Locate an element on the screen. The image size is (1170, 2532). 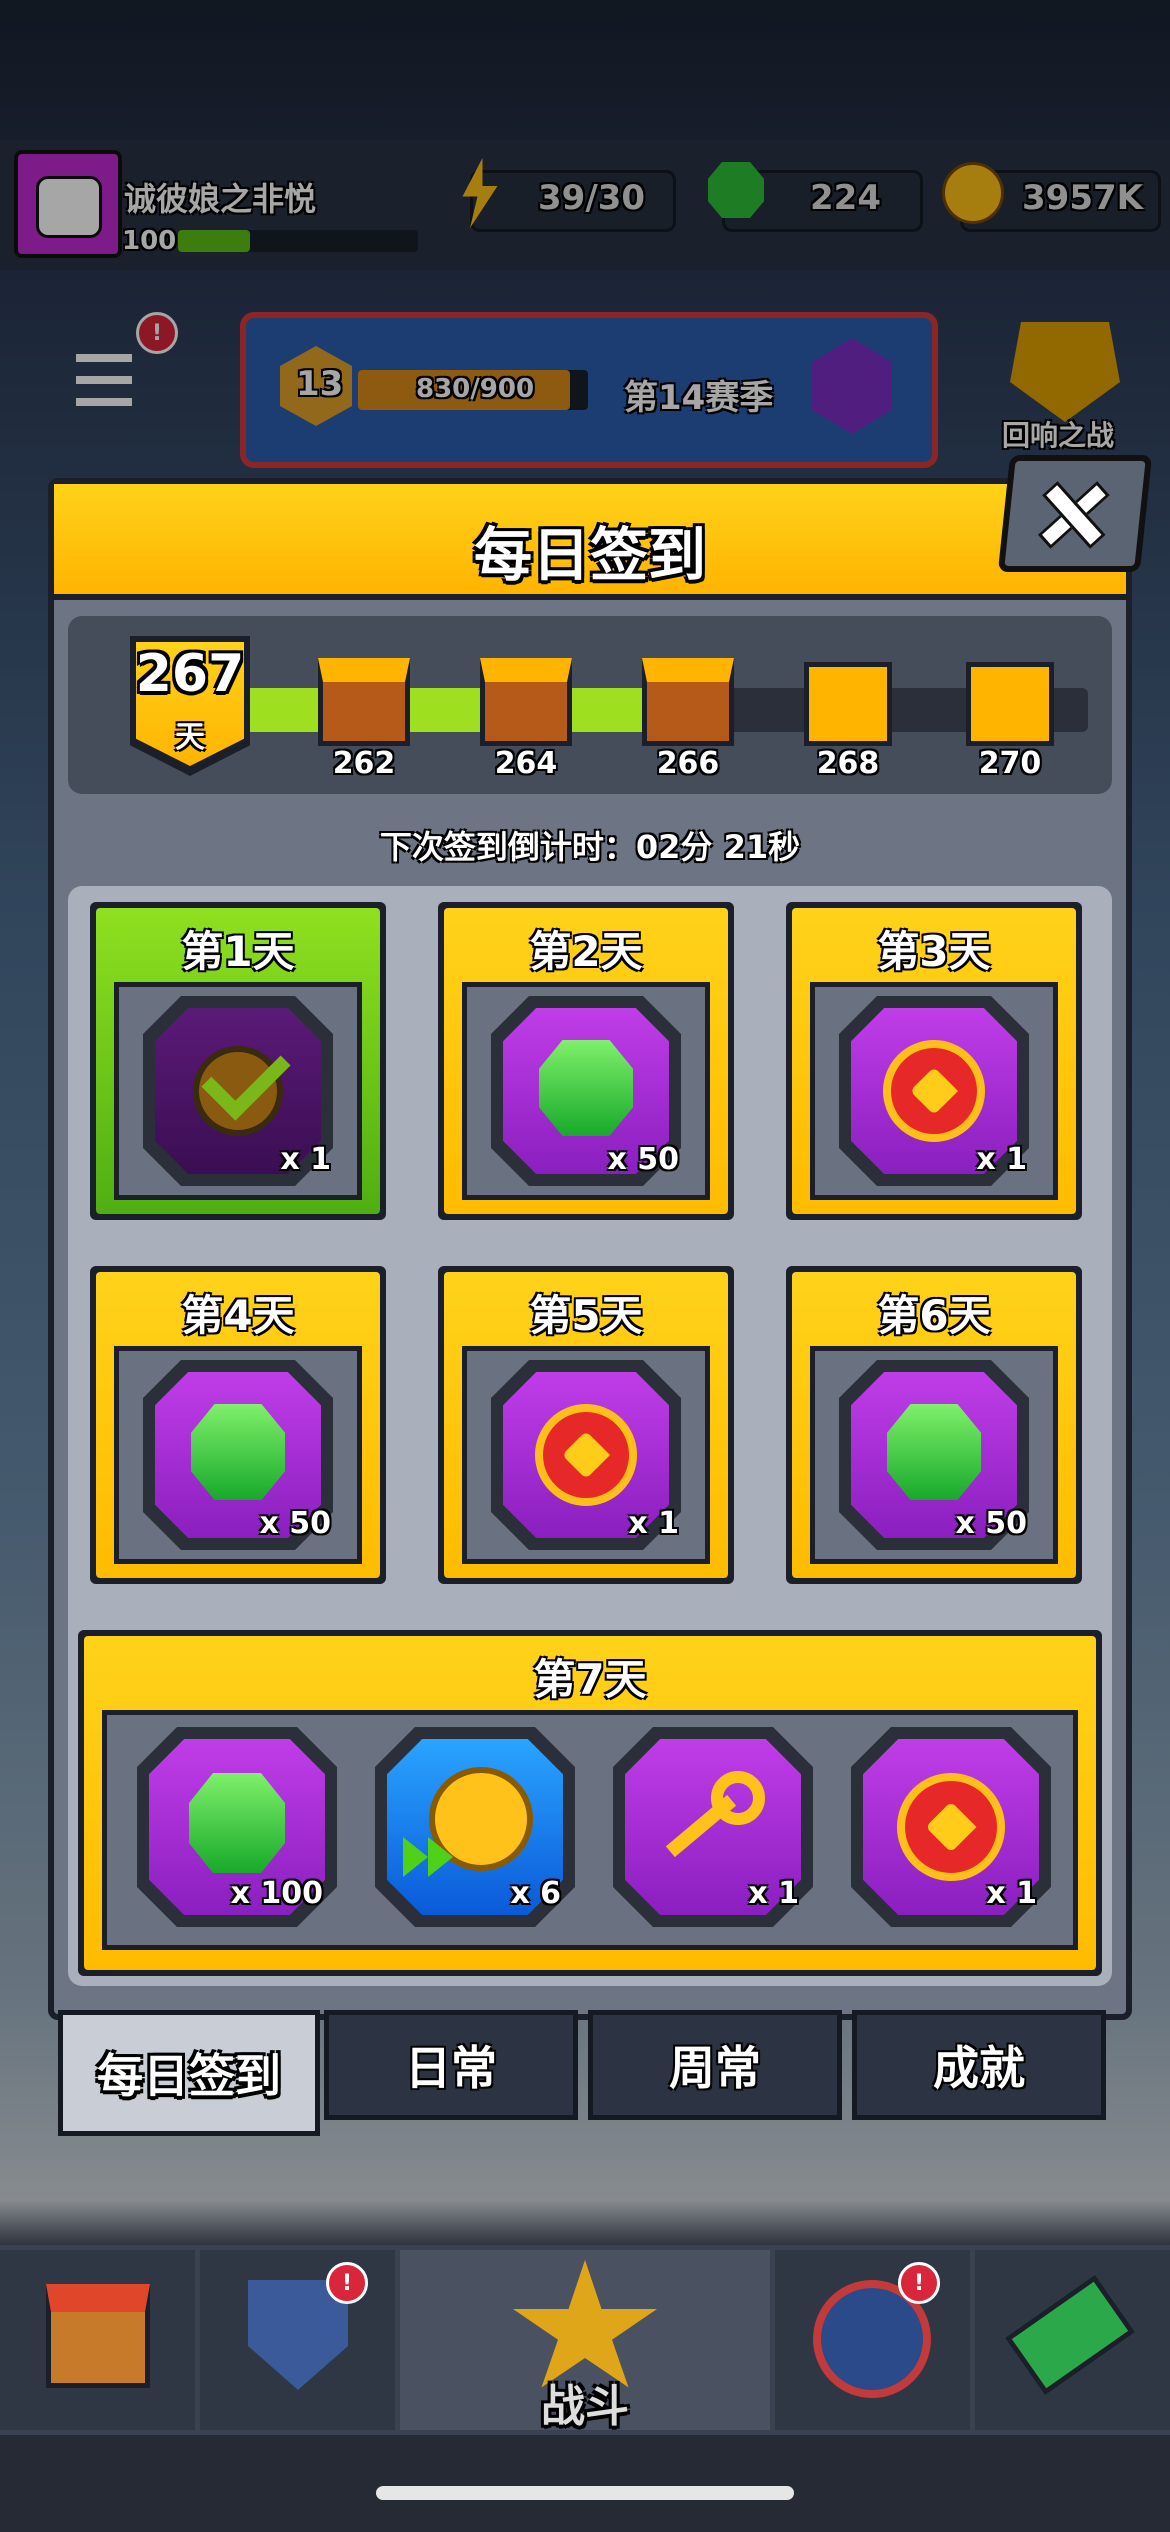
day-card-title: 第1天 is located at coordinates (238, 951).